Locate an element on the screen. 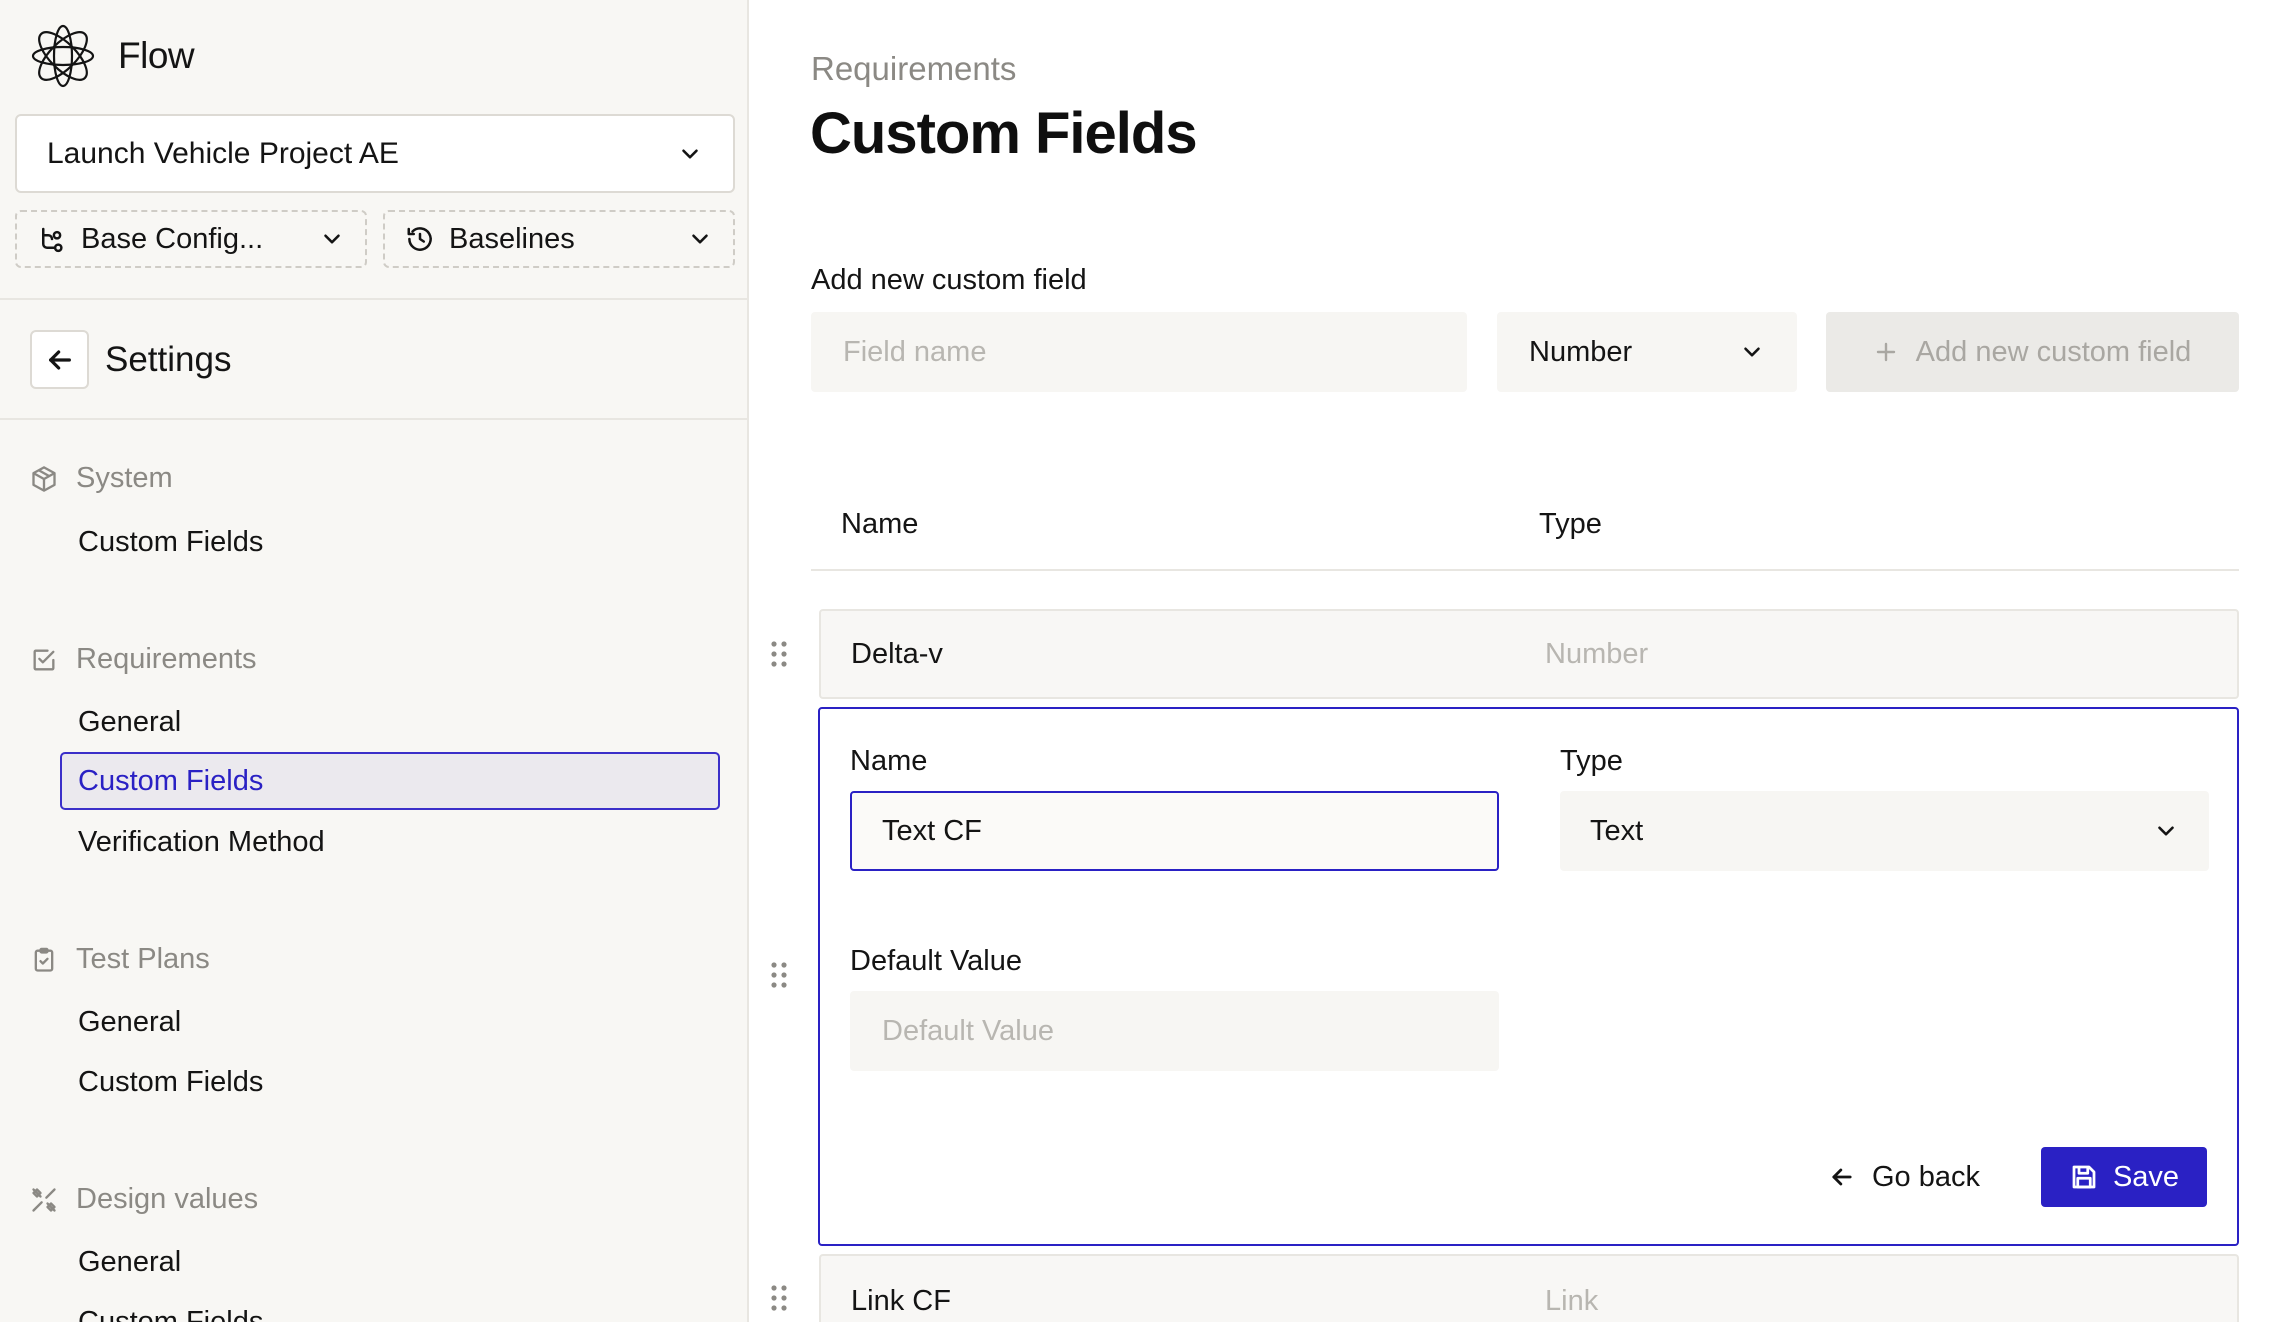 This screenshot has width=2278, height=1322. nav-section-label: Requirements is located at coordinates (166, 659).